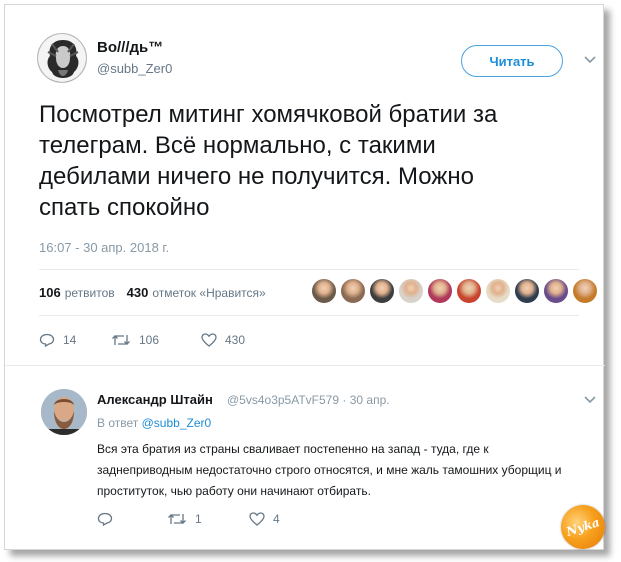 This screenshot has height=562, width=621. I want to click on reply-actions: 1 4, so click(188, 519).